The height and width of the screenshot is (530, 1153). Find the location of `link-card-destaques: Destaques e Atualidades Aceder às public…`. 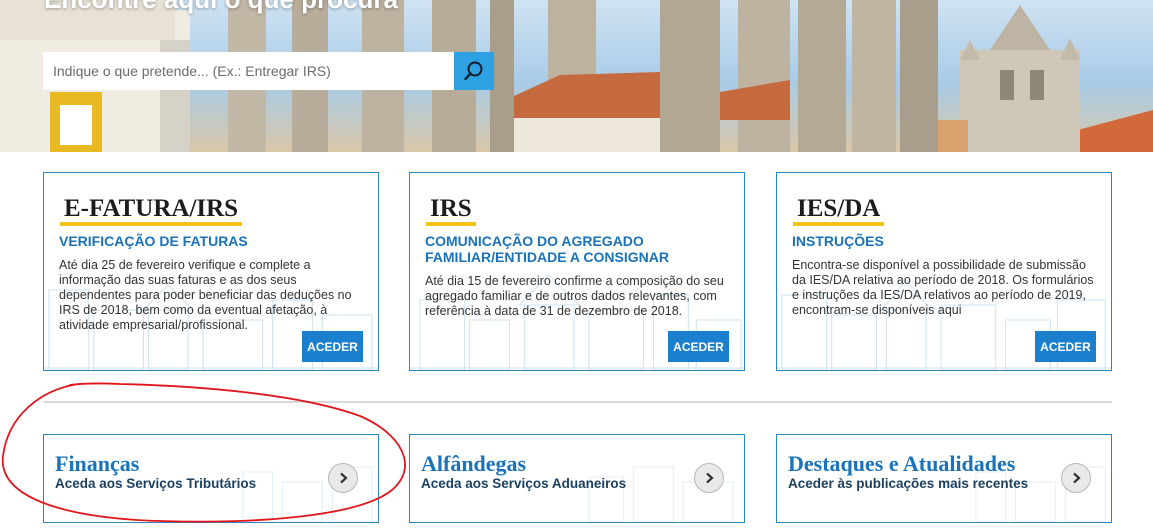

link-card-destaques: Destaques e Atualidades Aceder às public… is located at coordinates (944, 478).